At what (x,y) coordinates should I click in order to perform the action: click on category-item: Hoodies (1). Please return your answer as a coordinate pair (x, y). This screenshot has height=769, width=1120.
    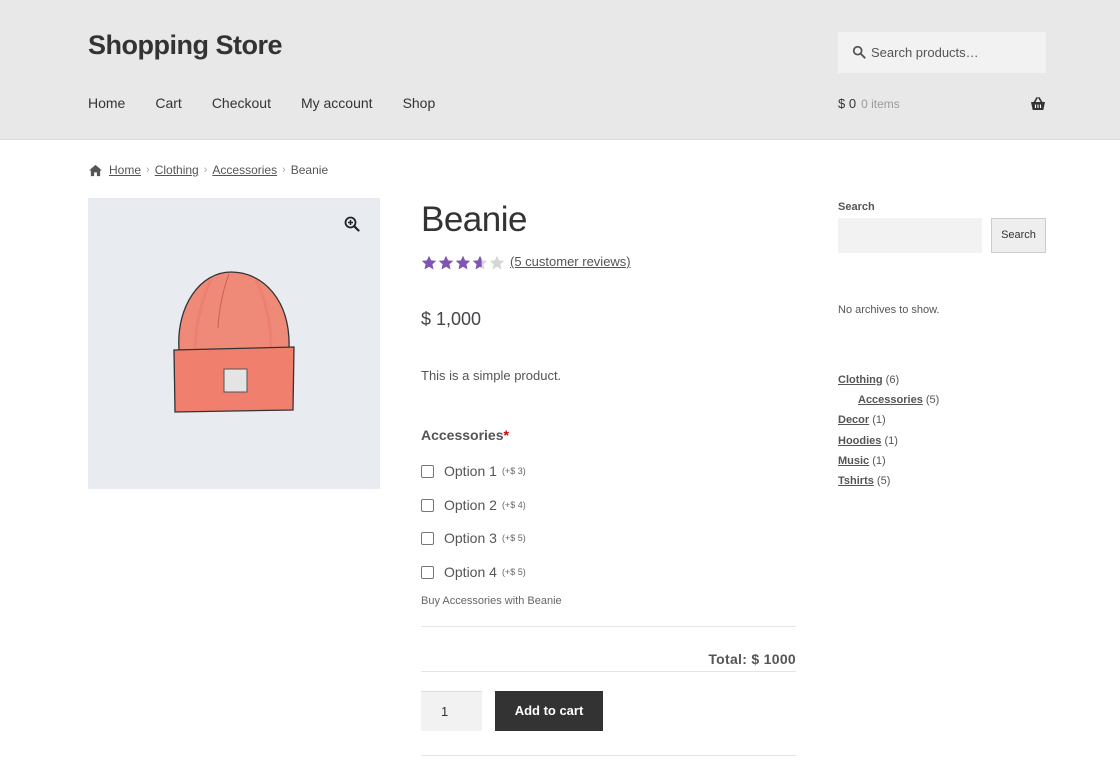
    Looking at the image, I should click on (888, 441).